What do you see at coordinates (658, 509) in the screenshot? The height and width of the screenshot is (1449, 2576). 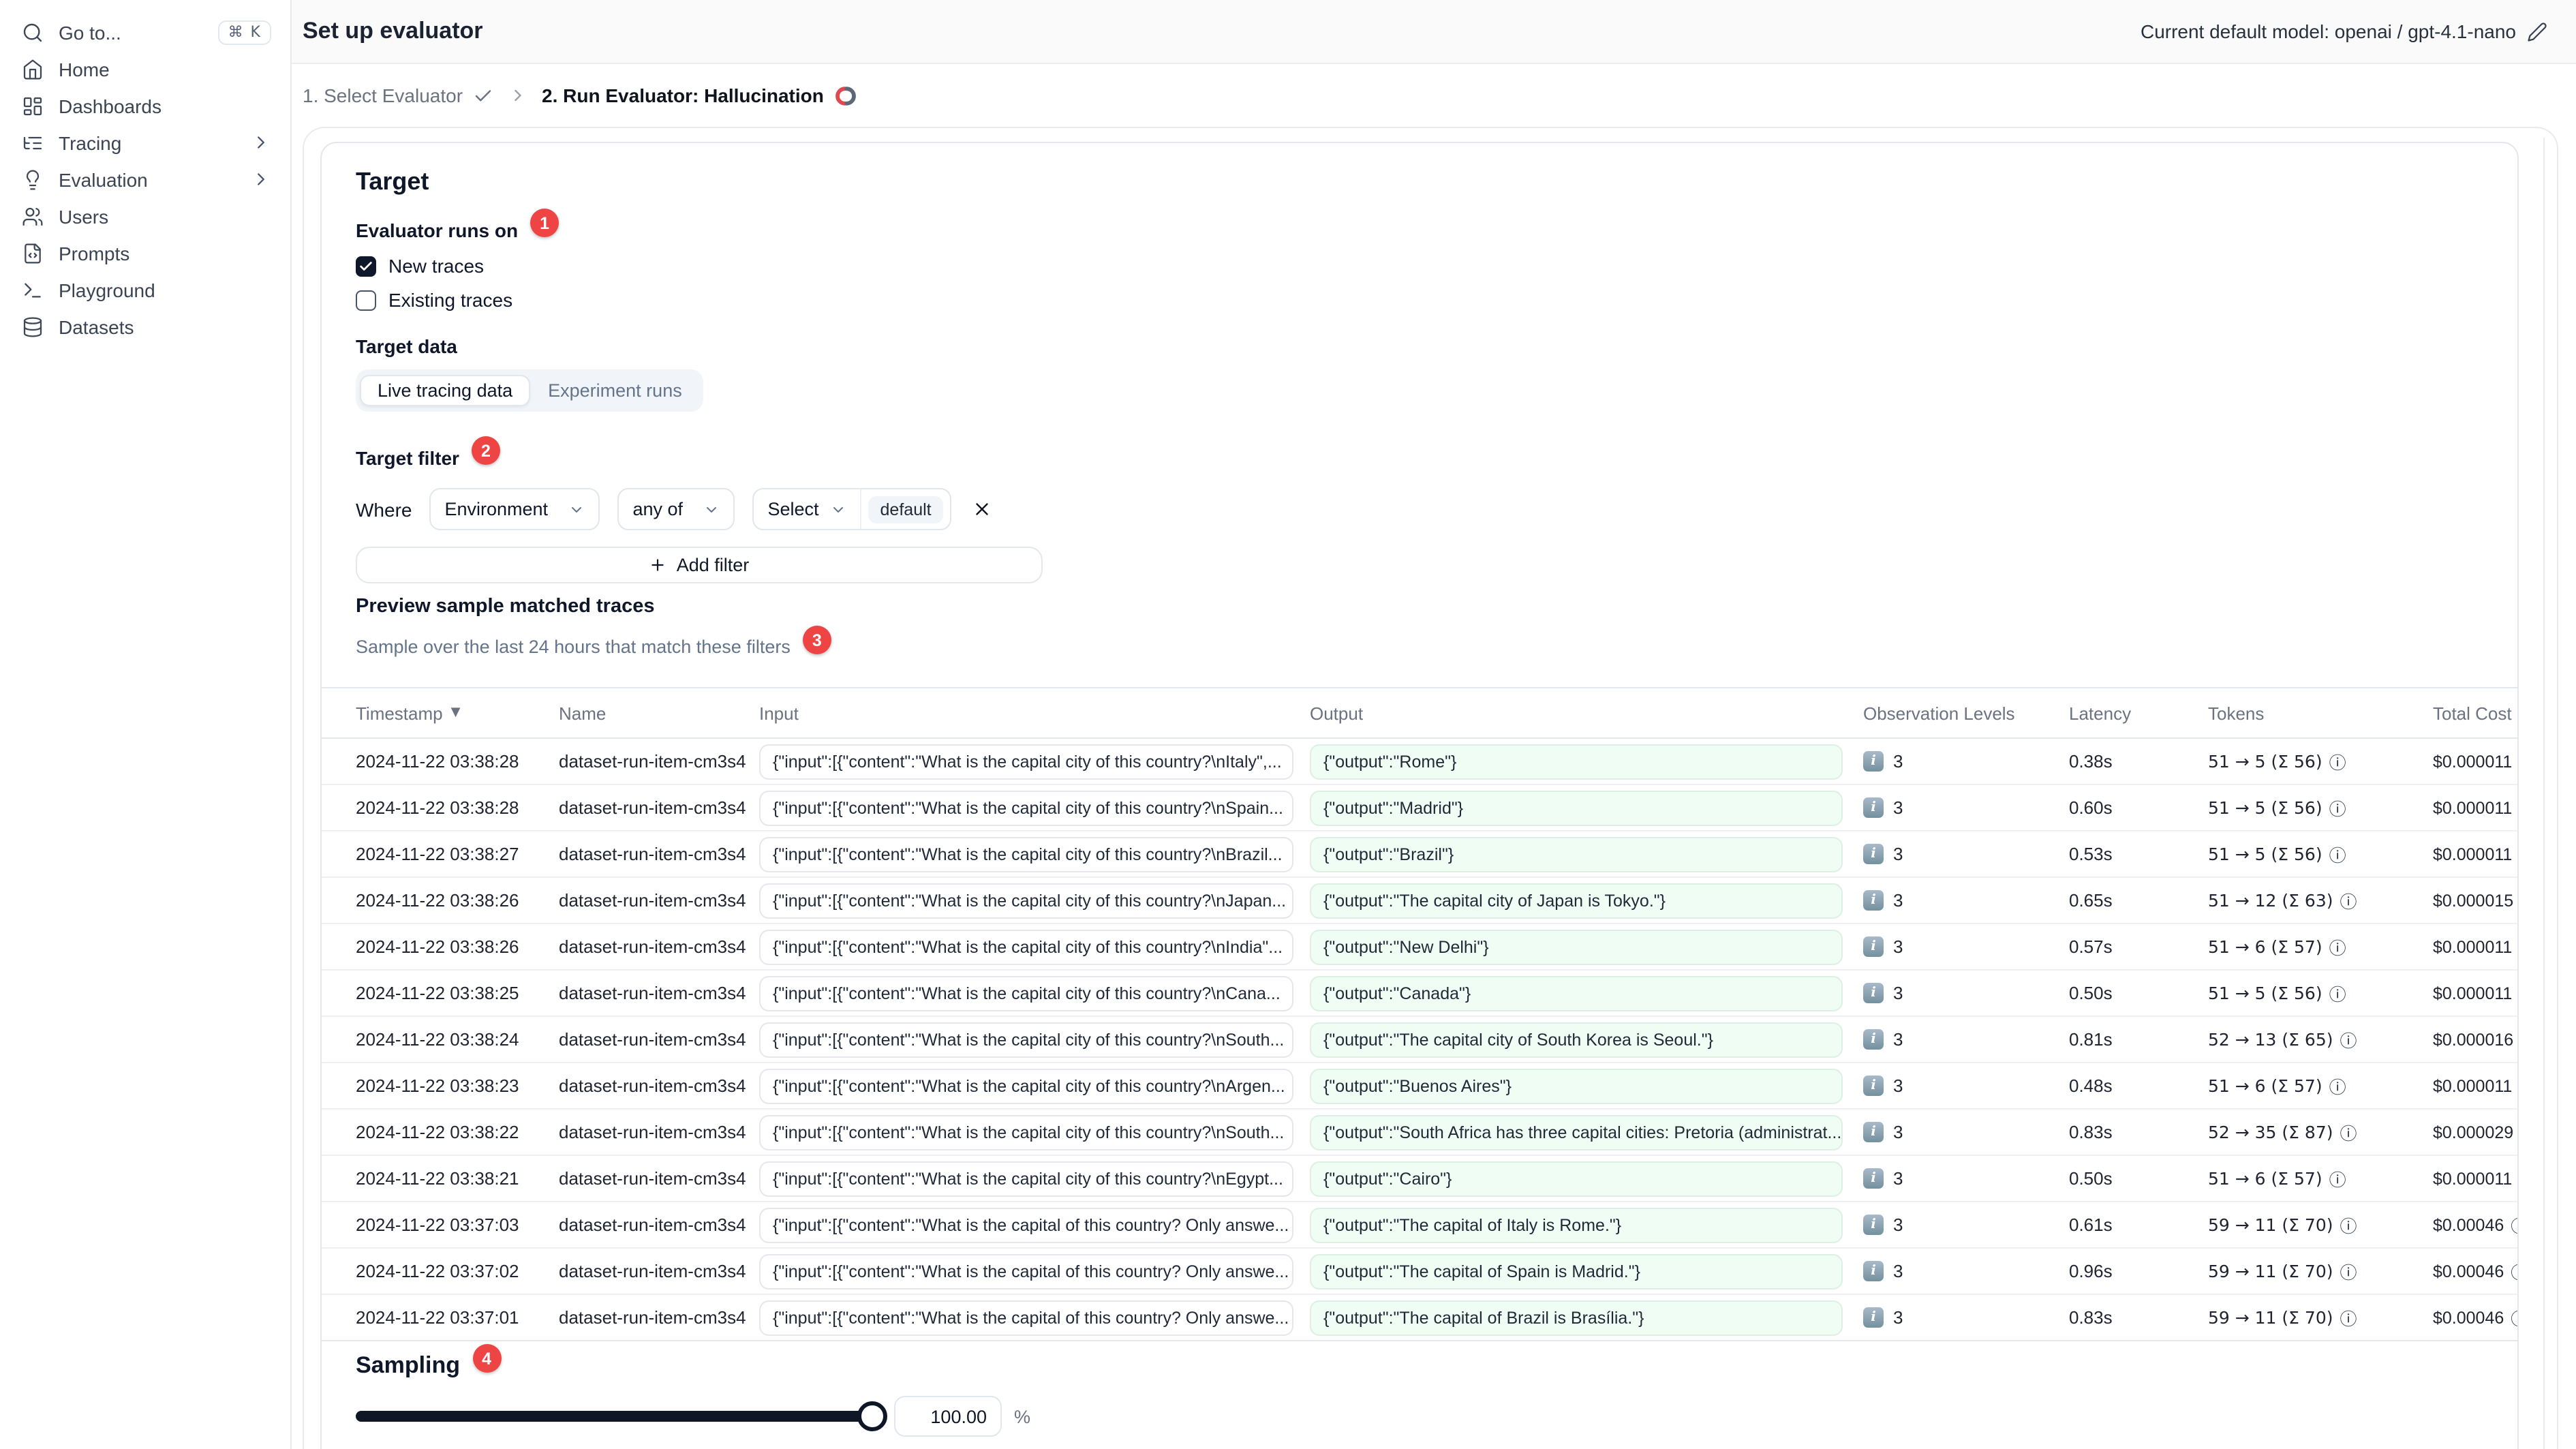 I see `filter-operator-value: any of` at bounding box center [658, 509].